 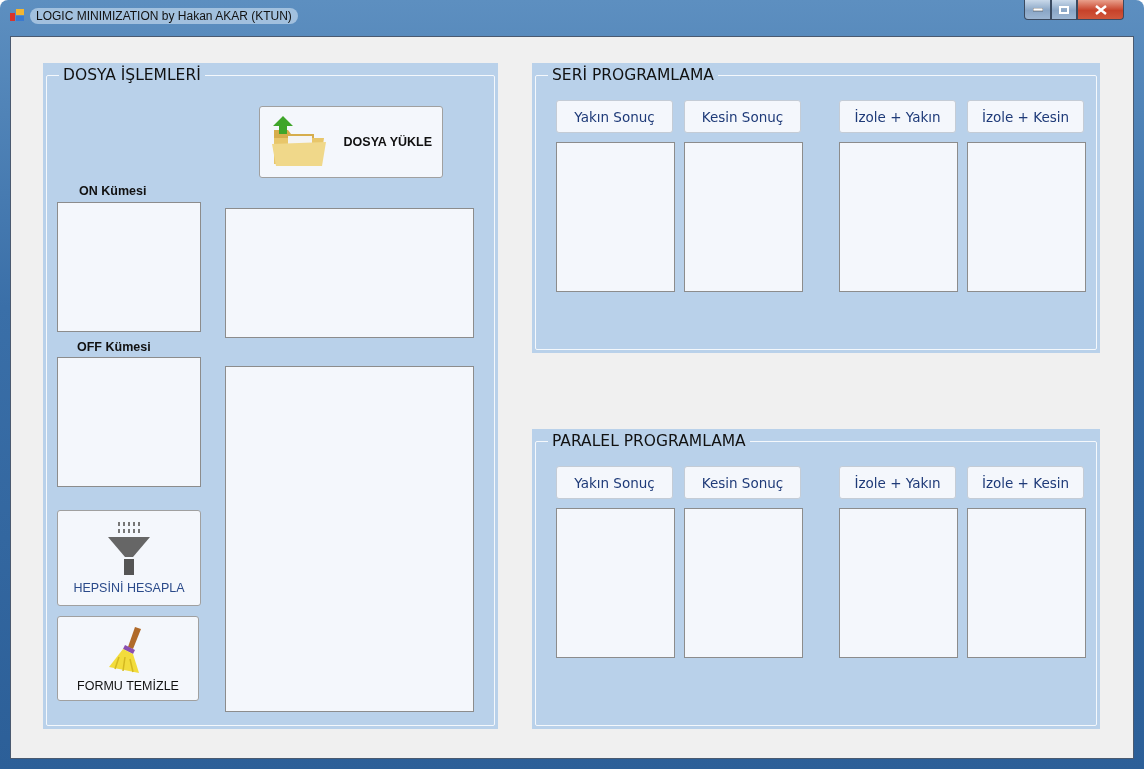 I want to click on minimize-button, so click(x=1037, y=10).